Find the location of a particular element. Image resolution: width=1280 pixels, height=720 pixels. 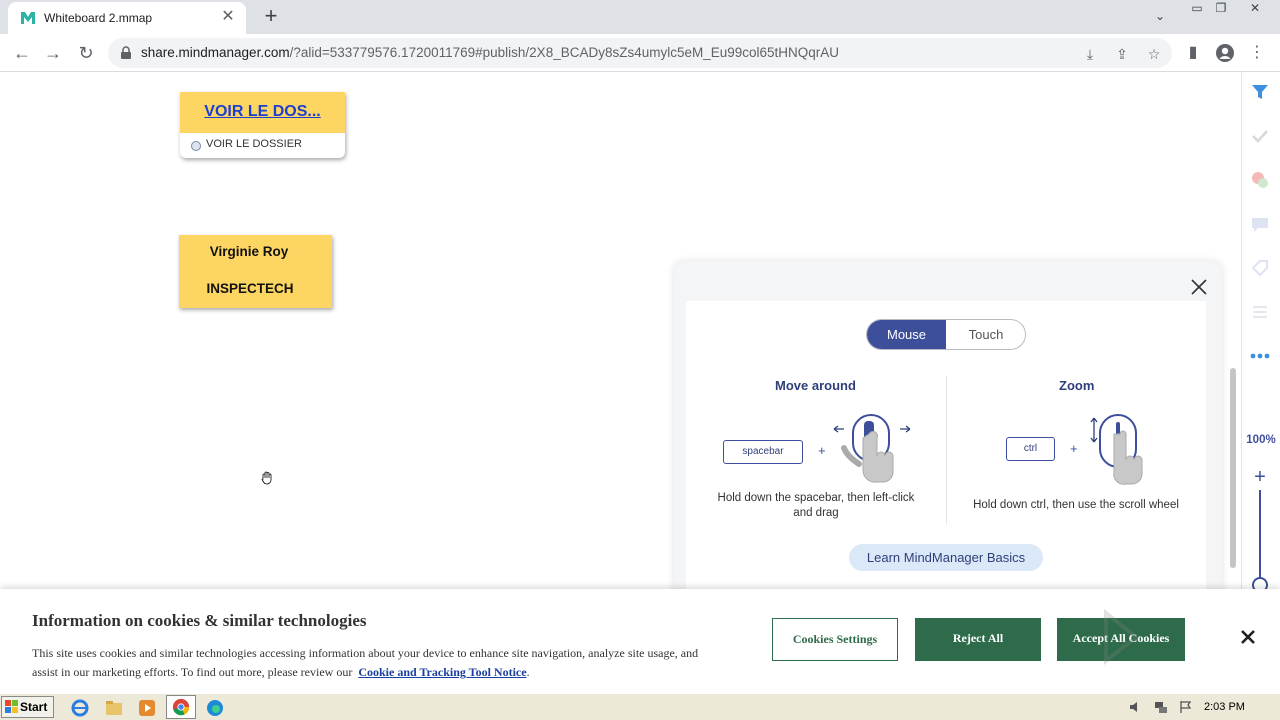

reload-icon: ↻ is located at coordinates (86, 53).